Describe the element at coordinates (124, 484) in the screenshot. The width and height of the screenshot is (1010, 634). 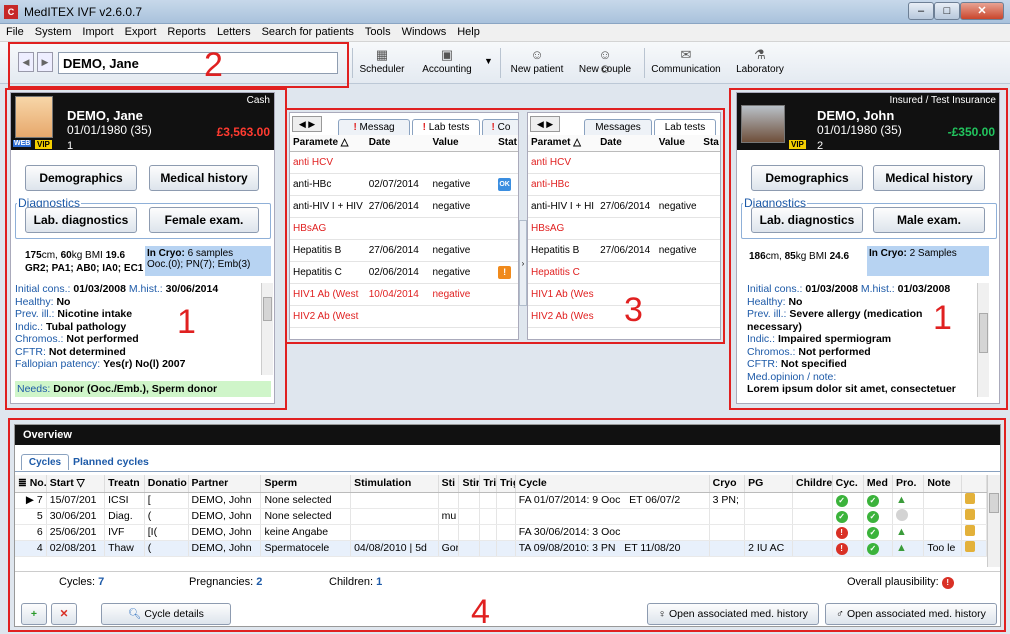
I see `col-treatment: Treatn` at that location.